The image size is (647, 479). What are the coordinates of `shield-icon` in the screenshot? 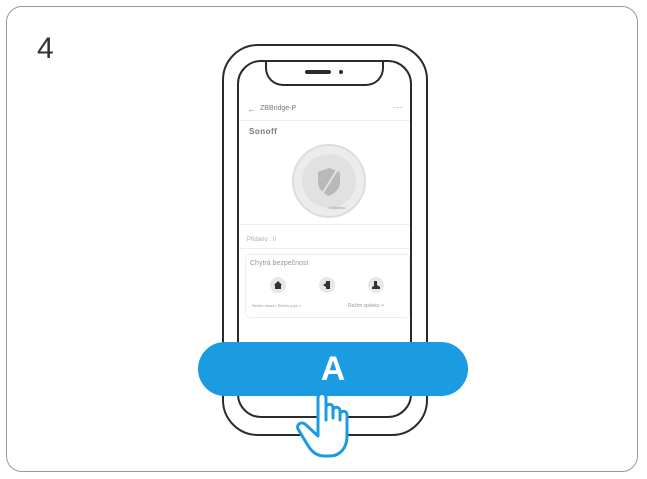 It's located at (329, 182).